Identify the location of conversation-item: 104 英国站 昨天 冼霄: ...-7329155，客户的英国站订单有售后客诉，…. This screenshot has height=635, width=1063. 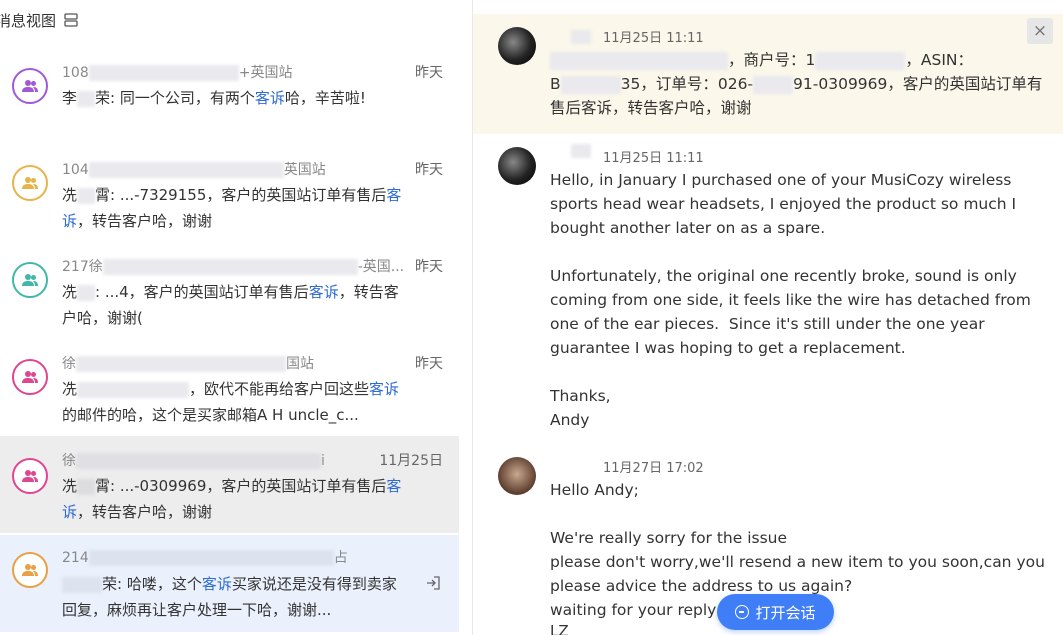
(229, 193).